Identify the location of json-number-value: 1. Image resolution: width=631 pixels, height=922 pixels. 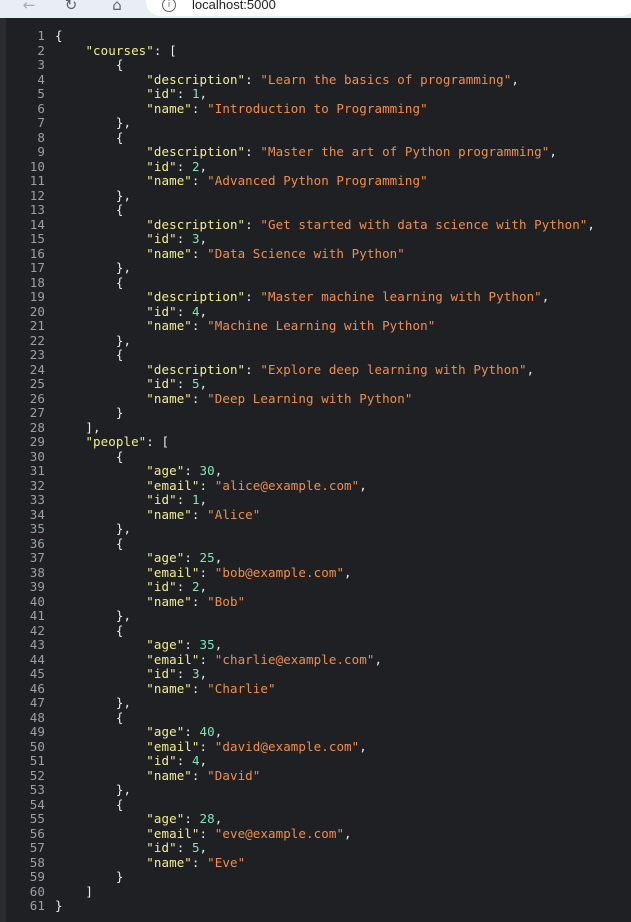
(195, 499).